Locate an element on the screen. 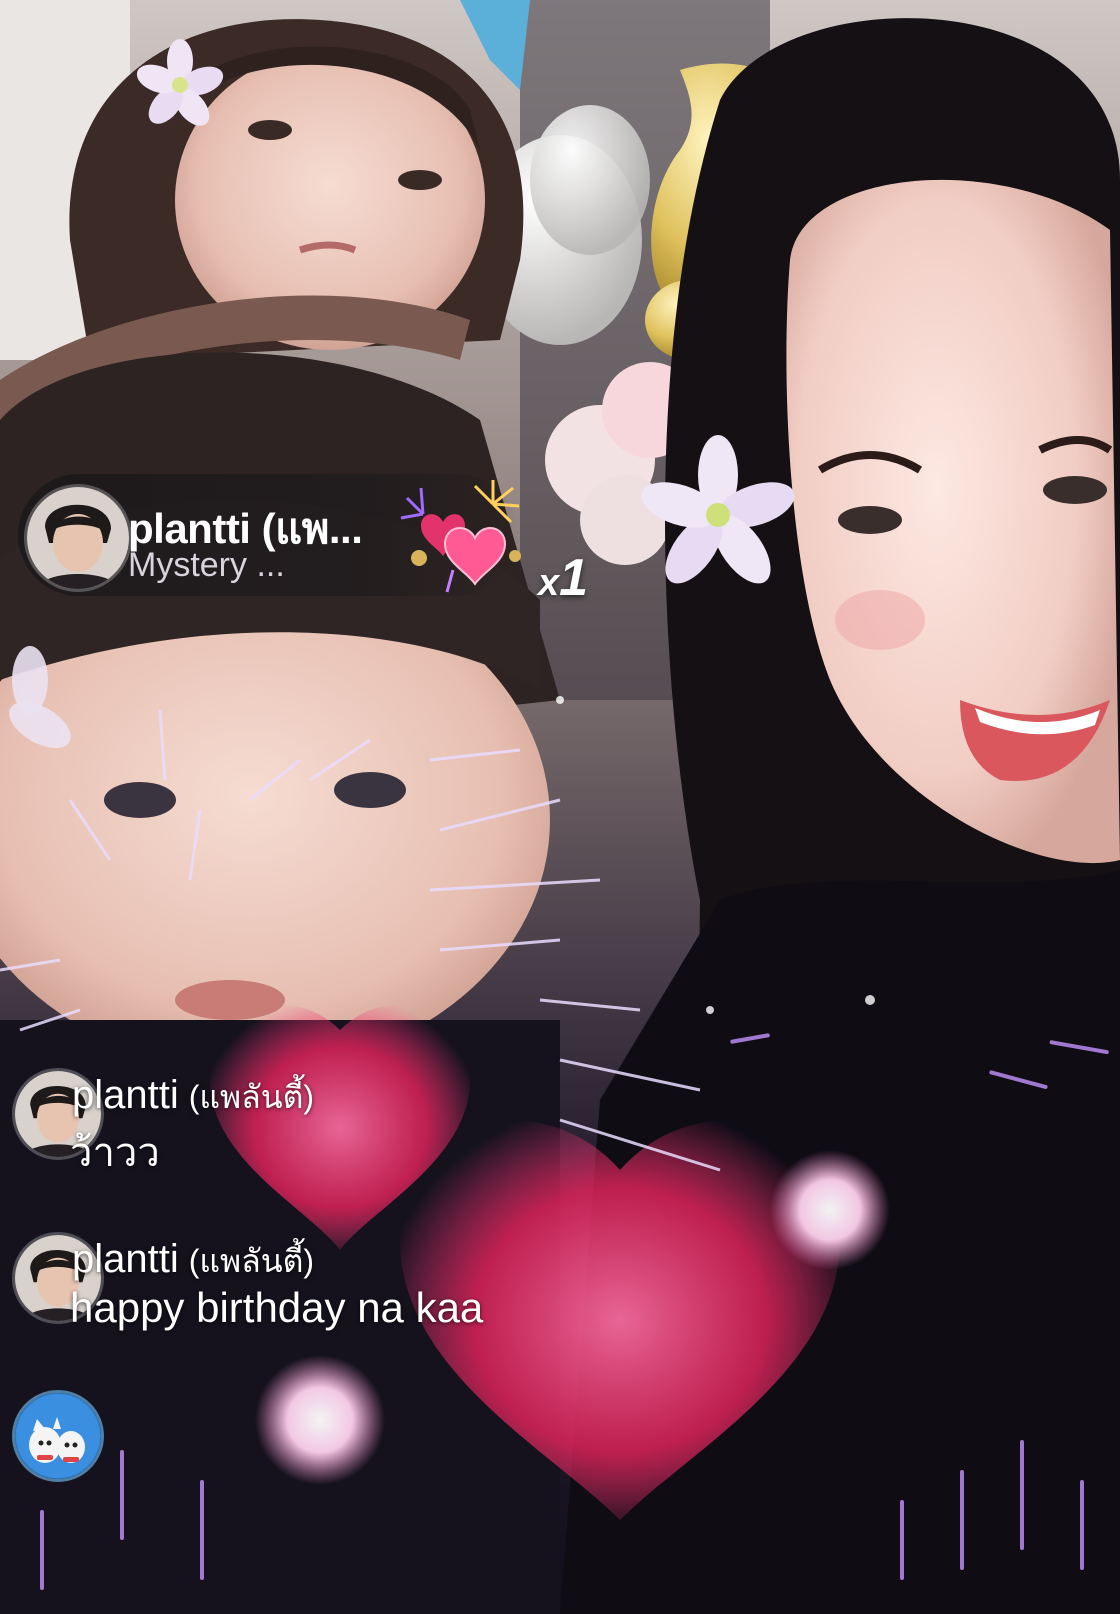  chat-comment: plantti (แพลันตี้) ว้าวว is located at coordinates (222, 1123).